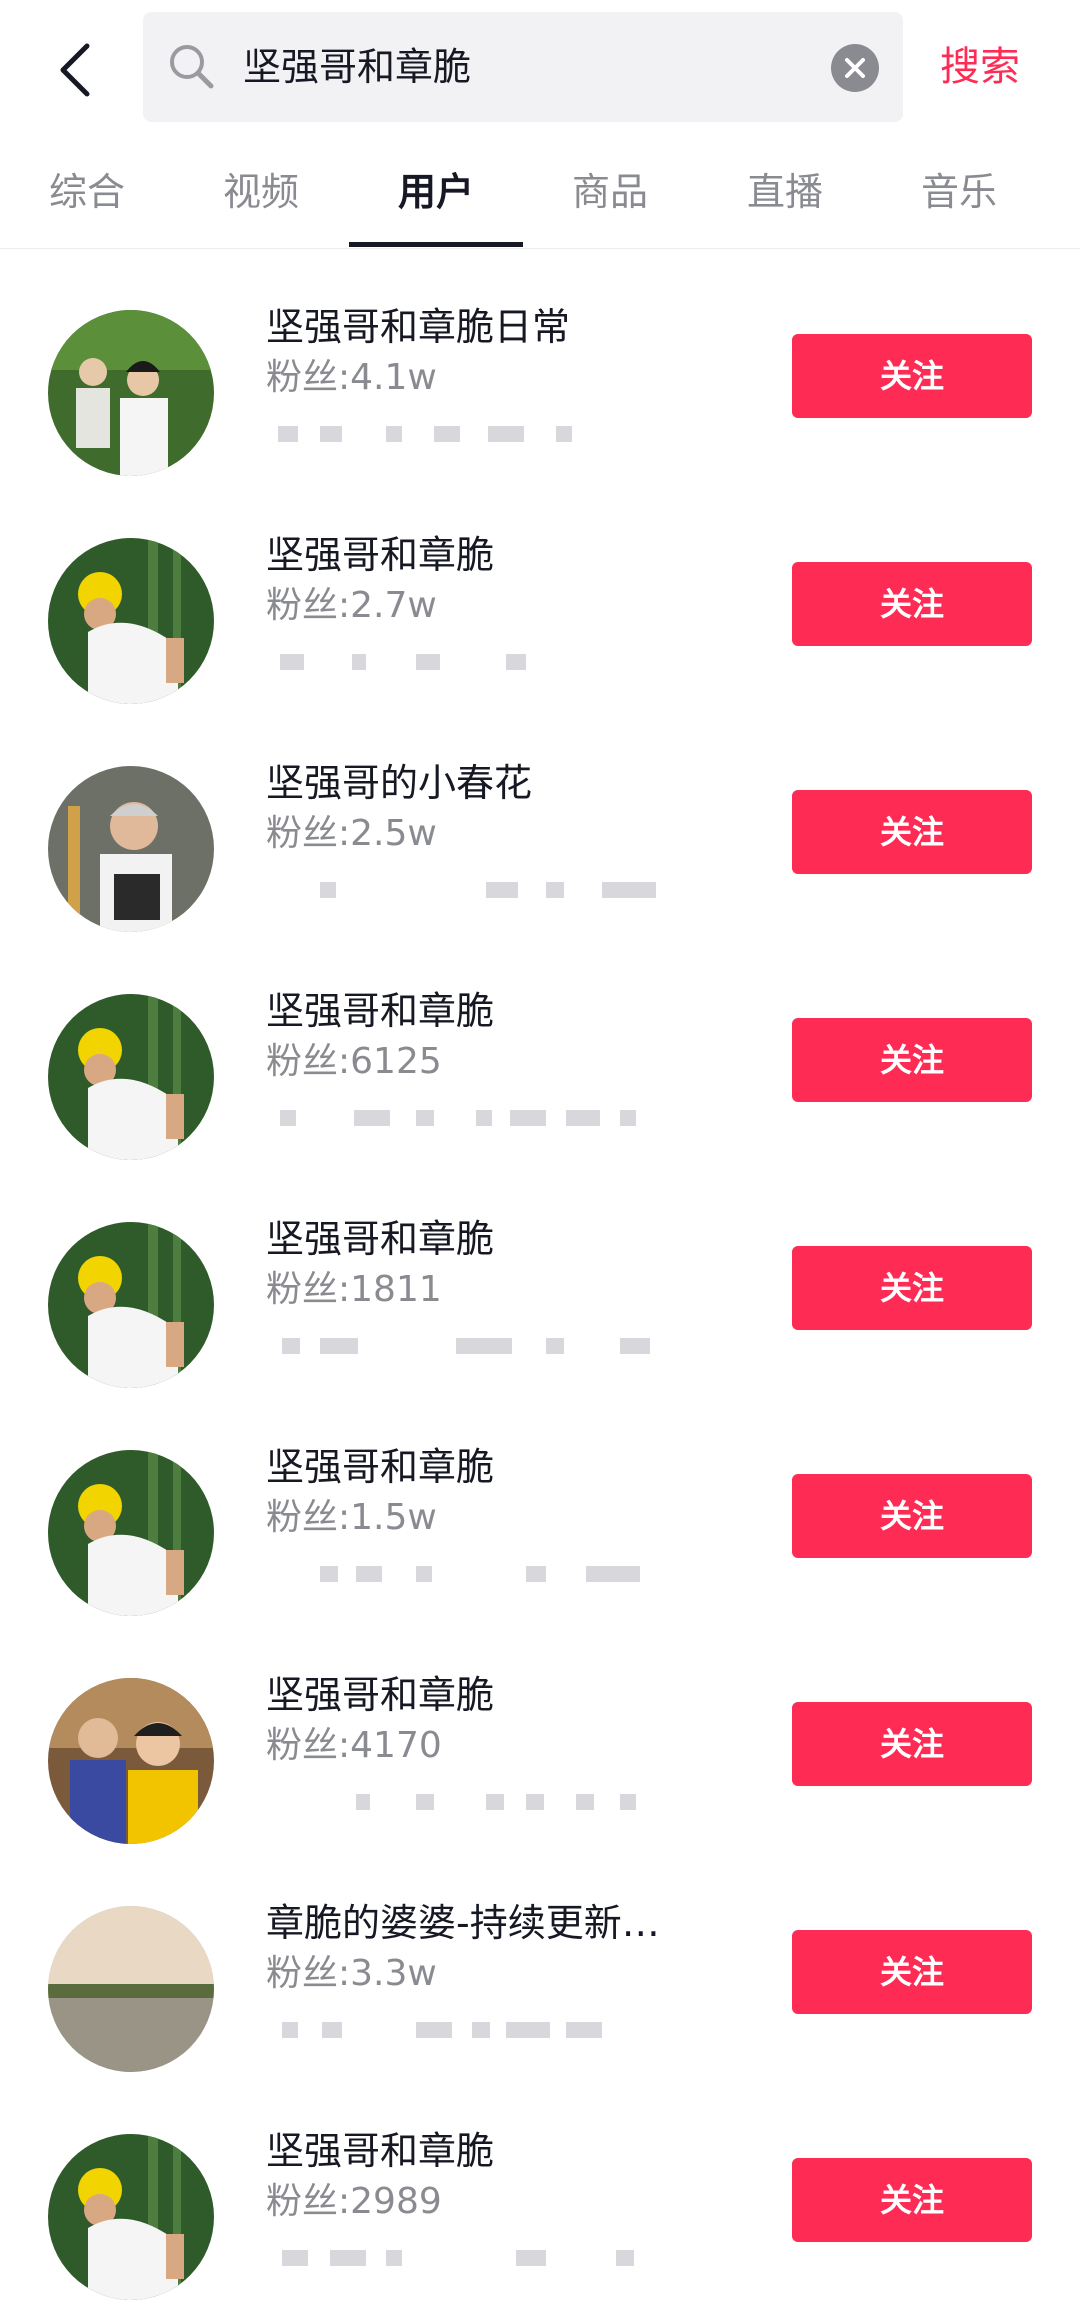 This screenshot has width=1080, height=2302. I want to click on fans-count: 粉丝:2.5w, so click(351, 833).